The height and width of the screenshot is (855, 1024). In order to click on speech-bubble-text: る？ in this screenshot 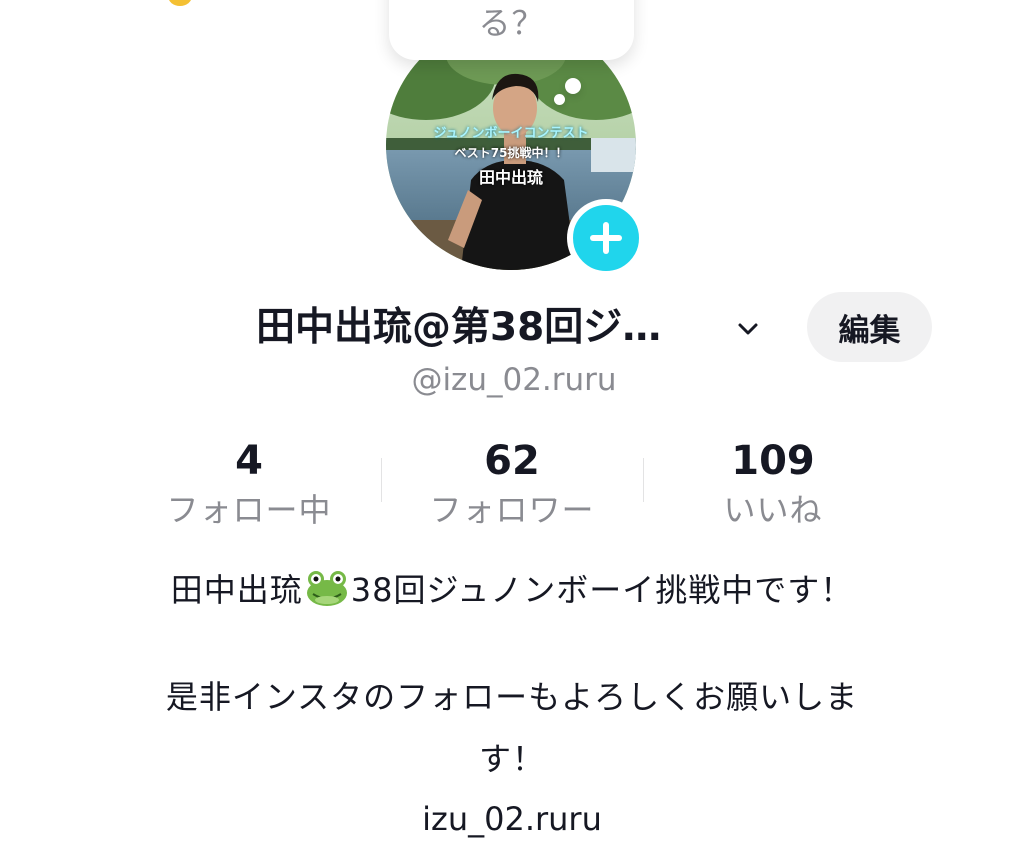, I will do `click(511, 23)`.